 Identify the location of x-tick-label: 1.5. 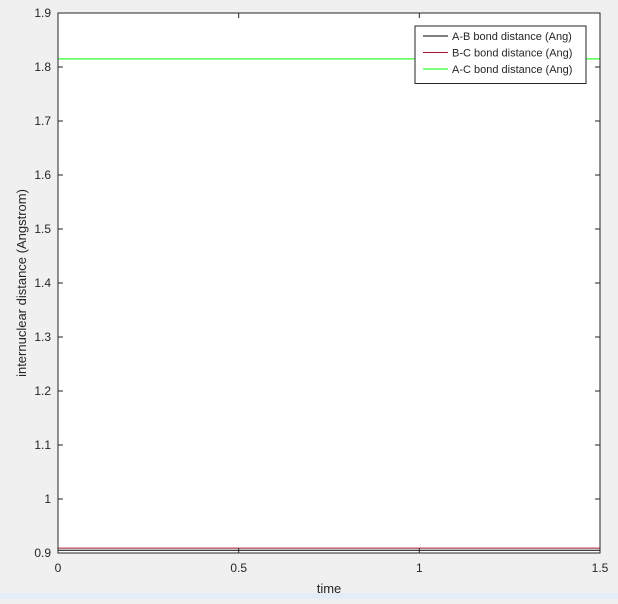
(600, 568).